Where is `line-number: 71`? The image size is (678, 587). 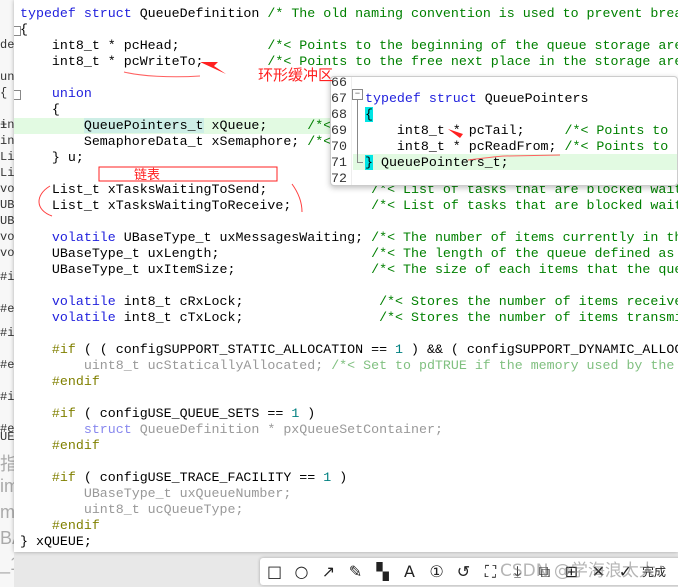
line-number: 71 is located at coordinates (339, 162).